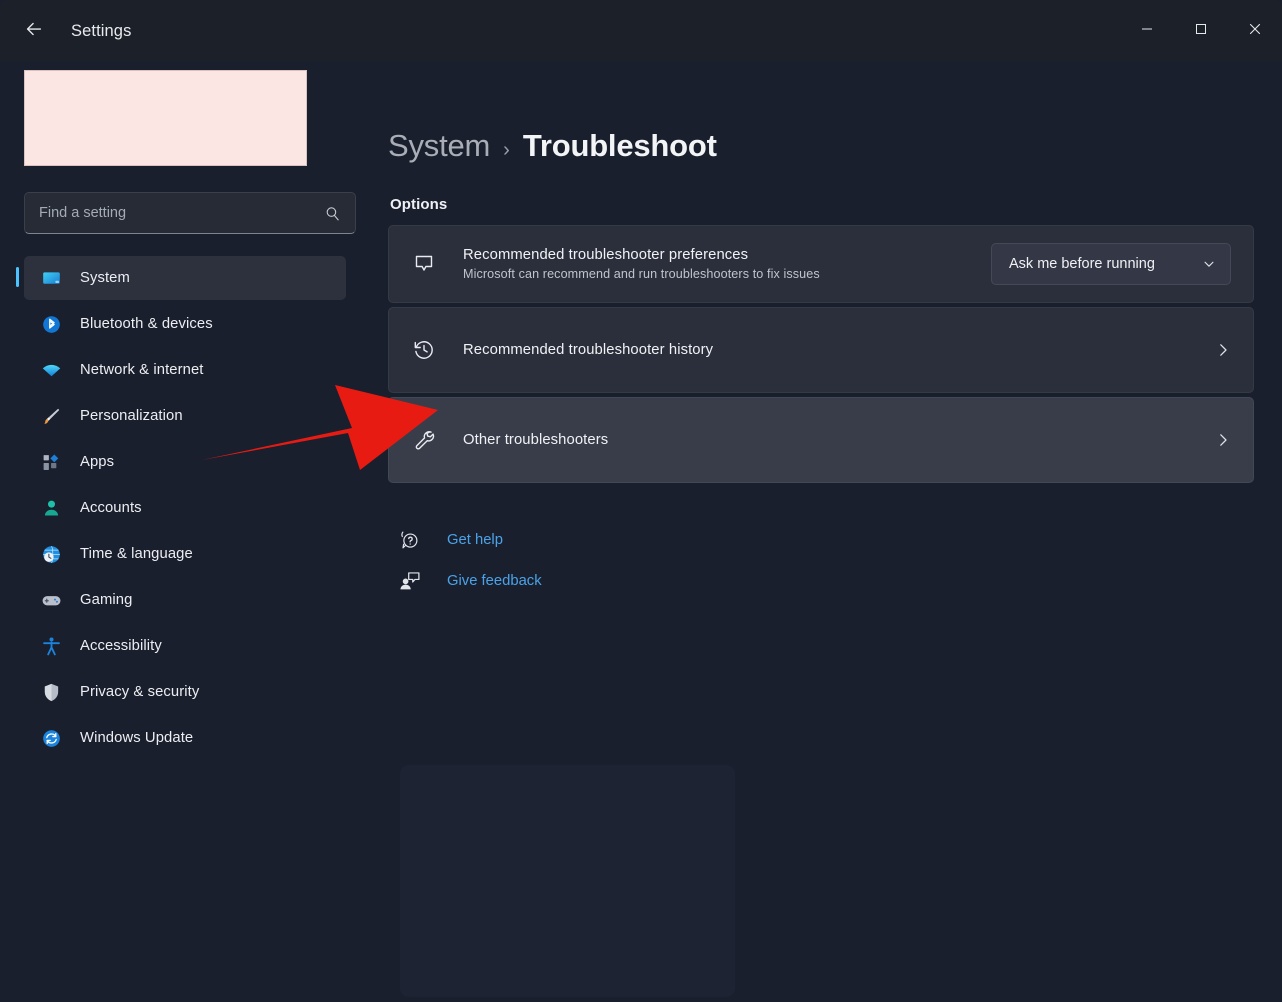 The image size is (1282, 1002). What do you see at coordinates (445, 539) in the screenshot?
I see `get-help-link: Get help` at bounding box center [445, 539].